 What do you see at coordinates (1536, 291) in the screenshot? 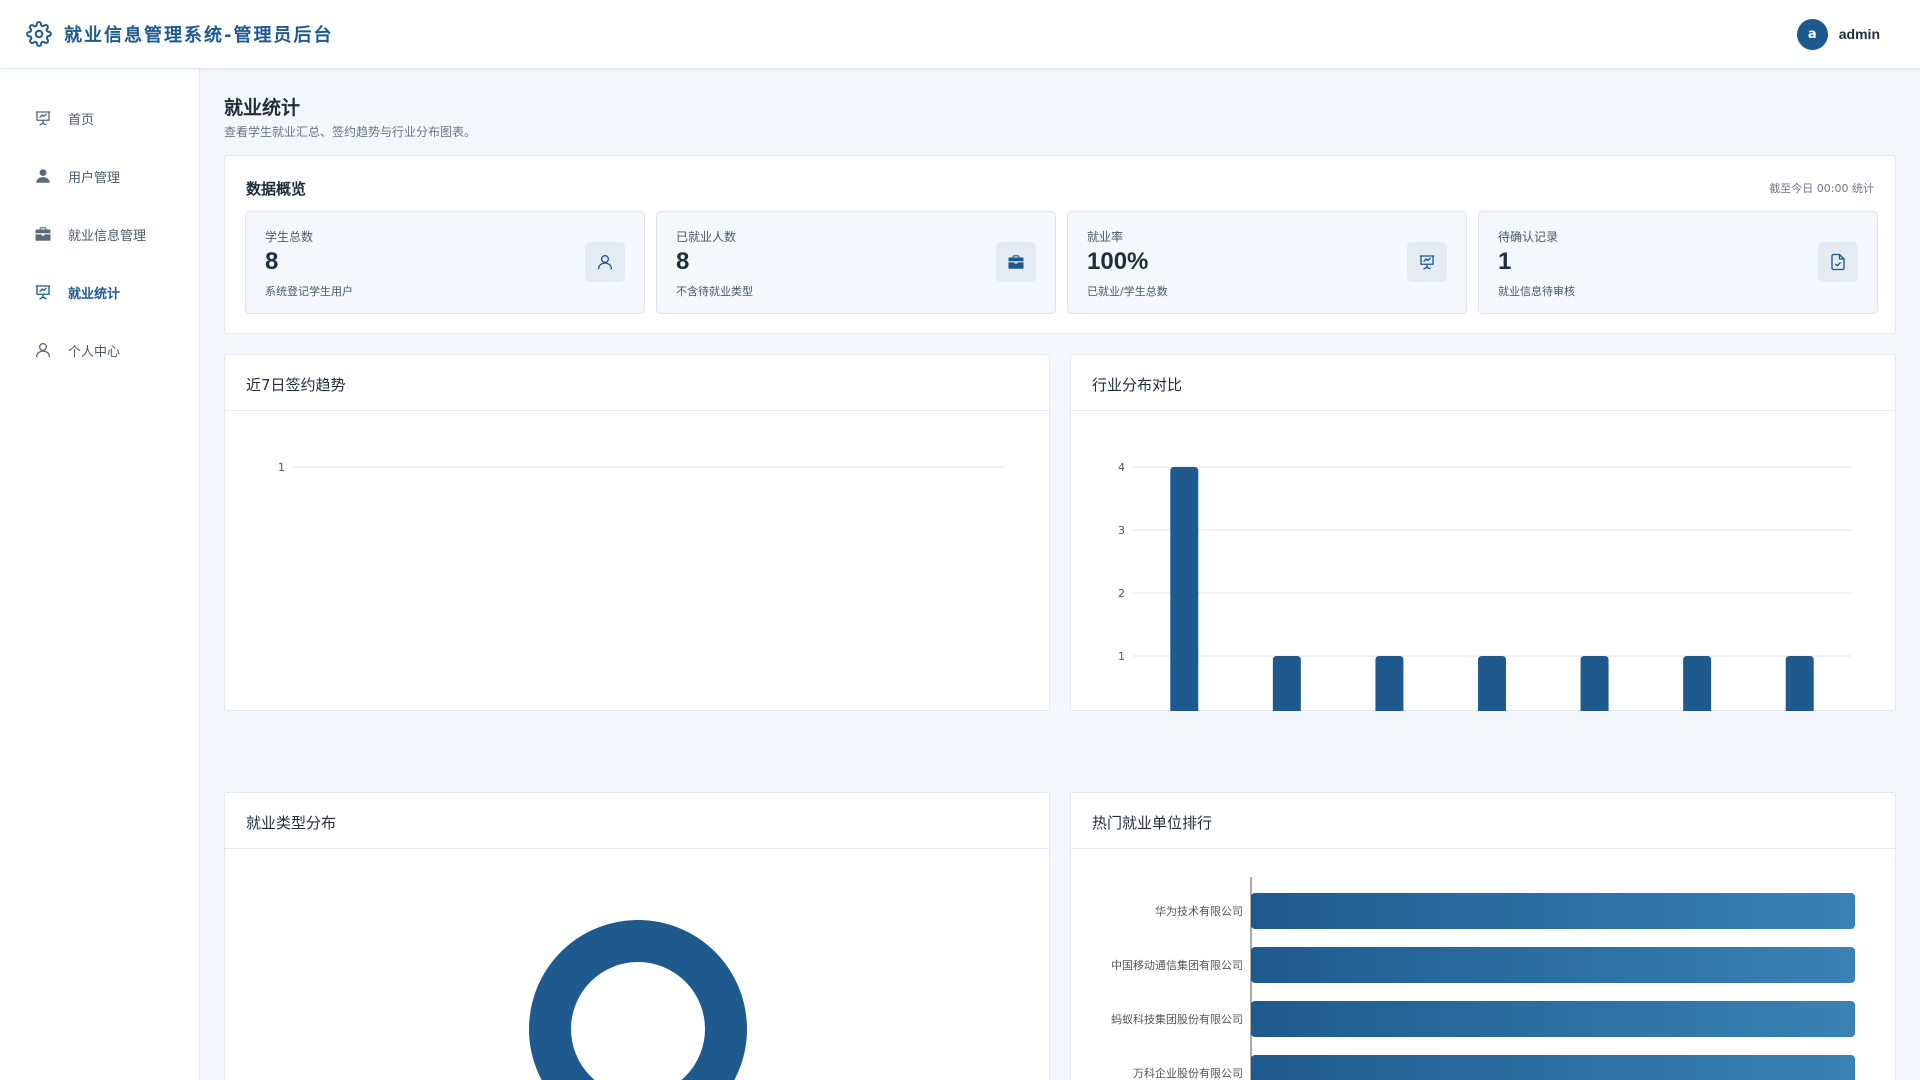
I see `stat-desc: 就业信息待审核` at bounding box center [1536, 291].